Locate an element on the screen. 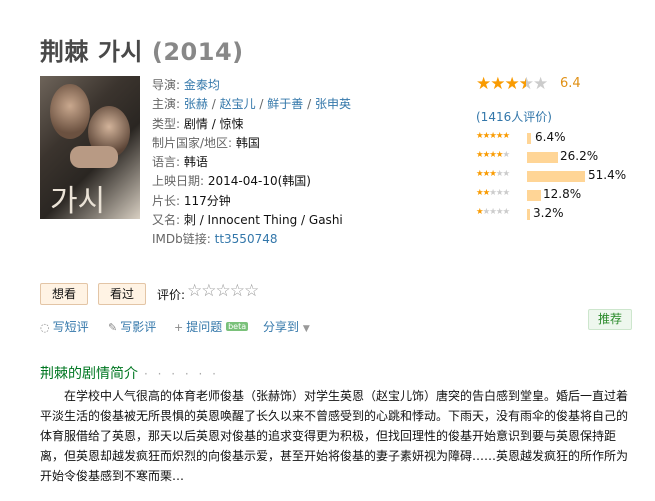 The image size is (655, 501). rate-label: 评价: is located at coordinates (171, 295).